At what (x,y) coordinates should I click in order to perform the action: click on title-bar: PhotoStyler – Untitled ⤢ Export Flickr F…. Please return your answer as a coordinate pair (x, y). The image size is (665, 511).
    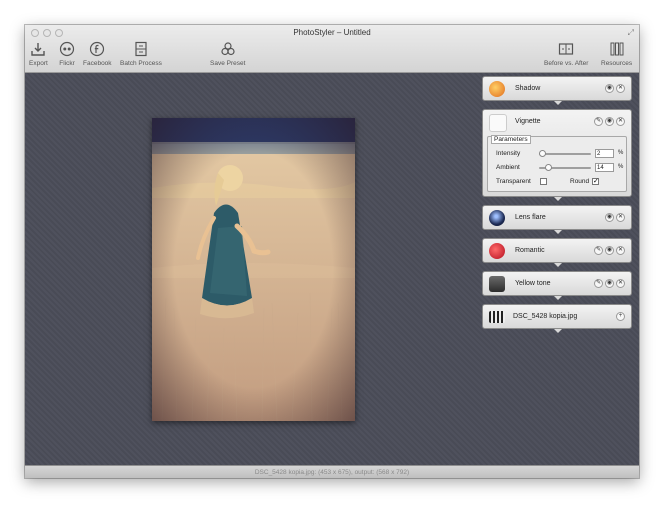
    Looking at the image, I should click on (332, 49).